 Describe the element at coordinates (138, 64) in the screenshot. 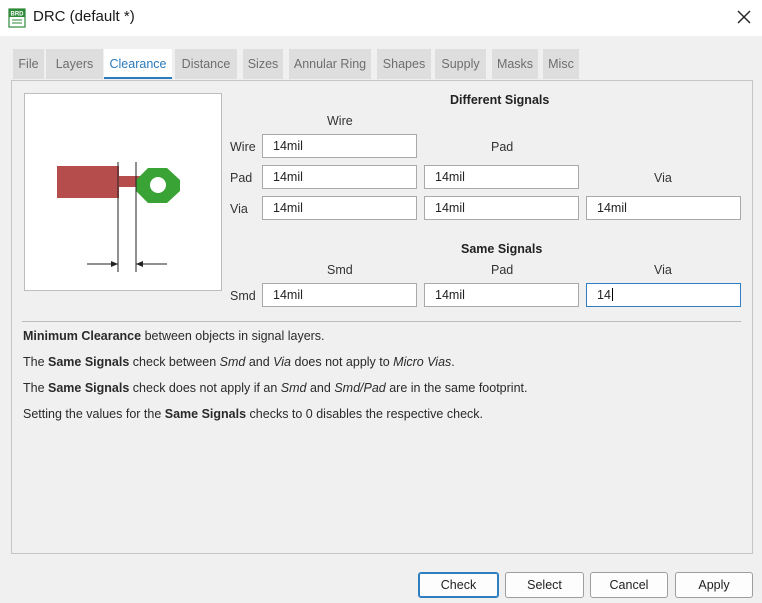

I see `tab-clearance: Clearance` at that location.